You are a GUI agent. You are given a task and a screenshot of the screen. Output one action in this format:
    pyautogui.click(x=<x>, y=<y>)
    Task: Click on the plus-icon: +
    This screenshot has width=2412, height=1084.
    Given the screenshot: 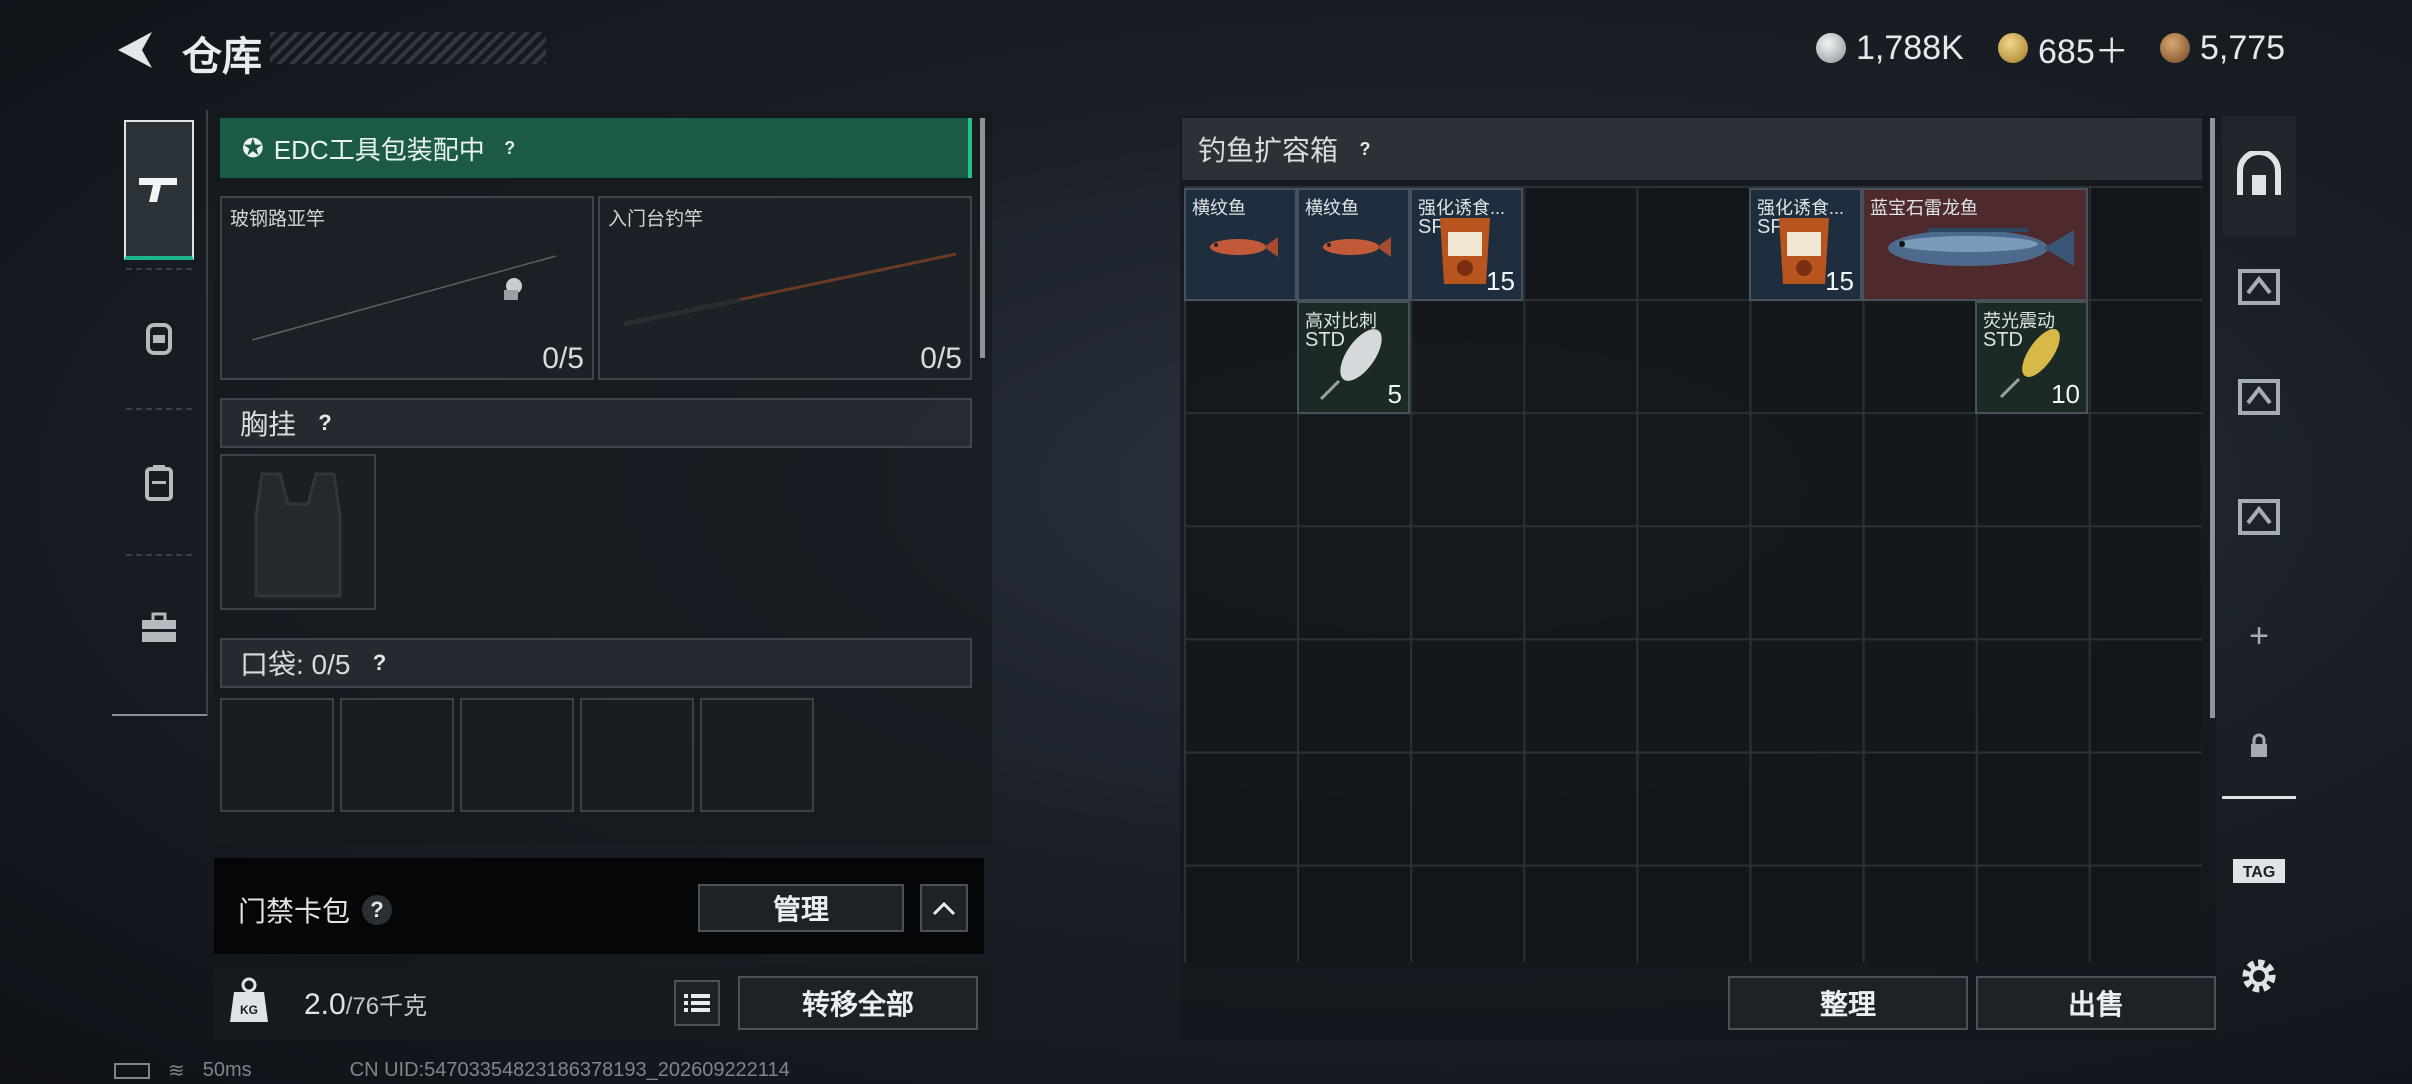 What is the action you would take?
    pyautogui.click(x=2259, y=635)
    